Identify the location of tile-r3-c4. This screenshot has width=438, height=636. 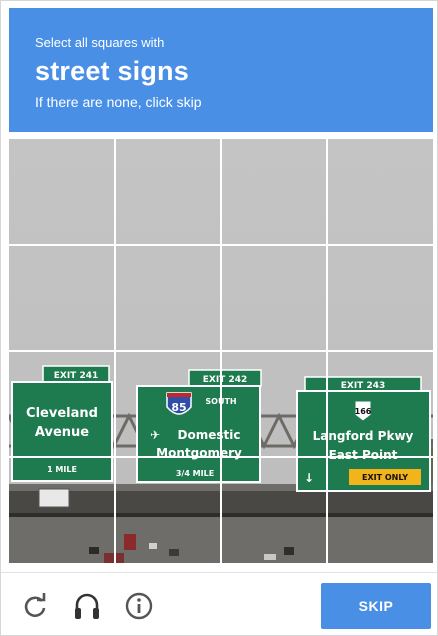
(380, 404).